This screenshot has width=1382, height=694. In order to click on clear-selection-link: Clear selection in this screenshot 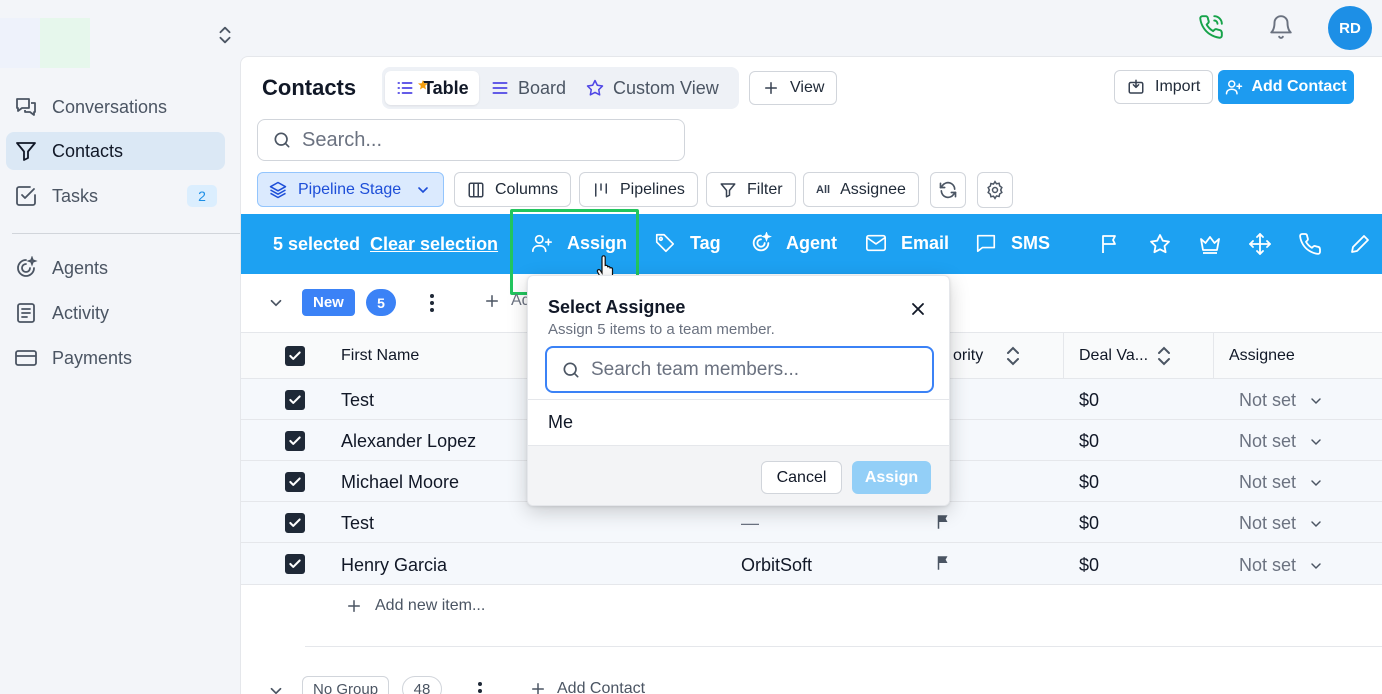, I will do `click(434, 244)`.